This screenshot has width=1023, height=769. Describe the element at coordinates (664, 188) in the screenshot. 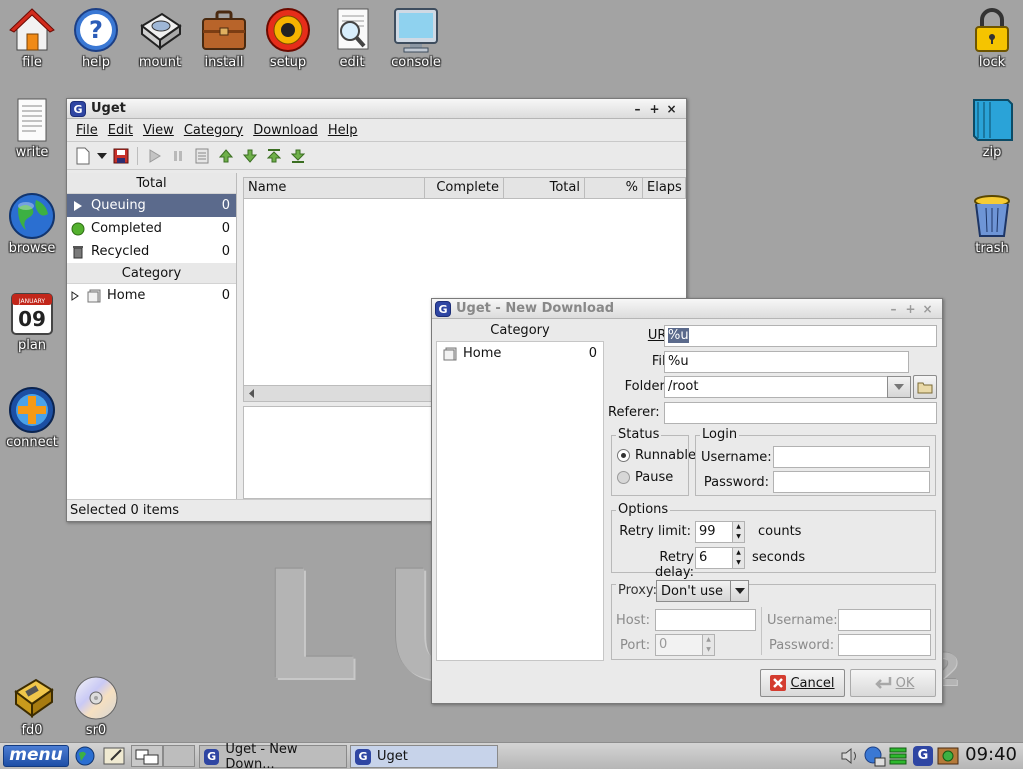

I see `column-elapsed: Elaps` at that location.